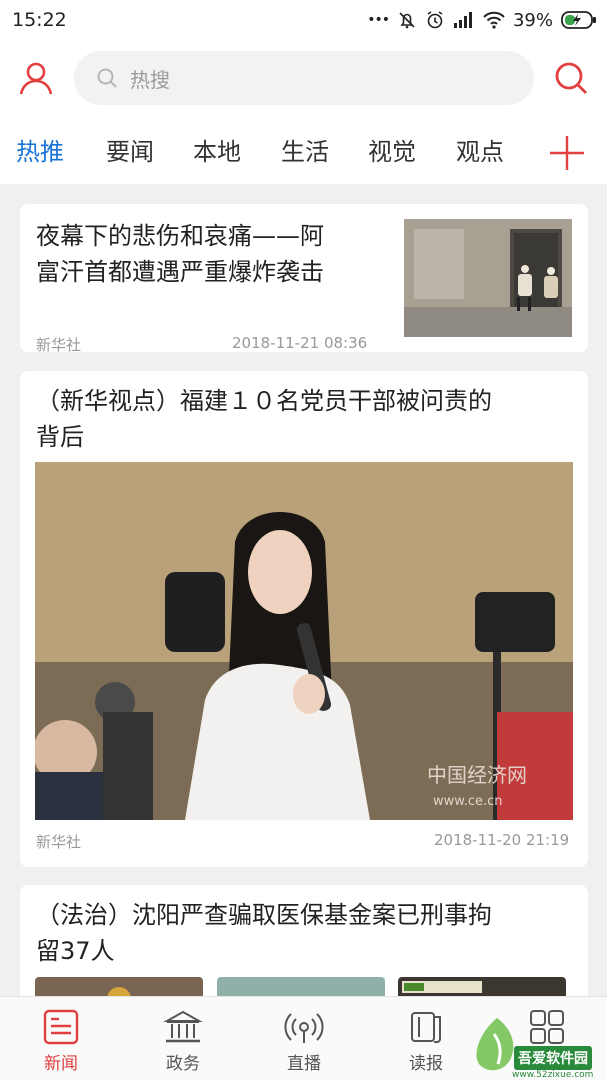  I want to click on news-time: 2018-11-21 08:36, so click(300, 343).